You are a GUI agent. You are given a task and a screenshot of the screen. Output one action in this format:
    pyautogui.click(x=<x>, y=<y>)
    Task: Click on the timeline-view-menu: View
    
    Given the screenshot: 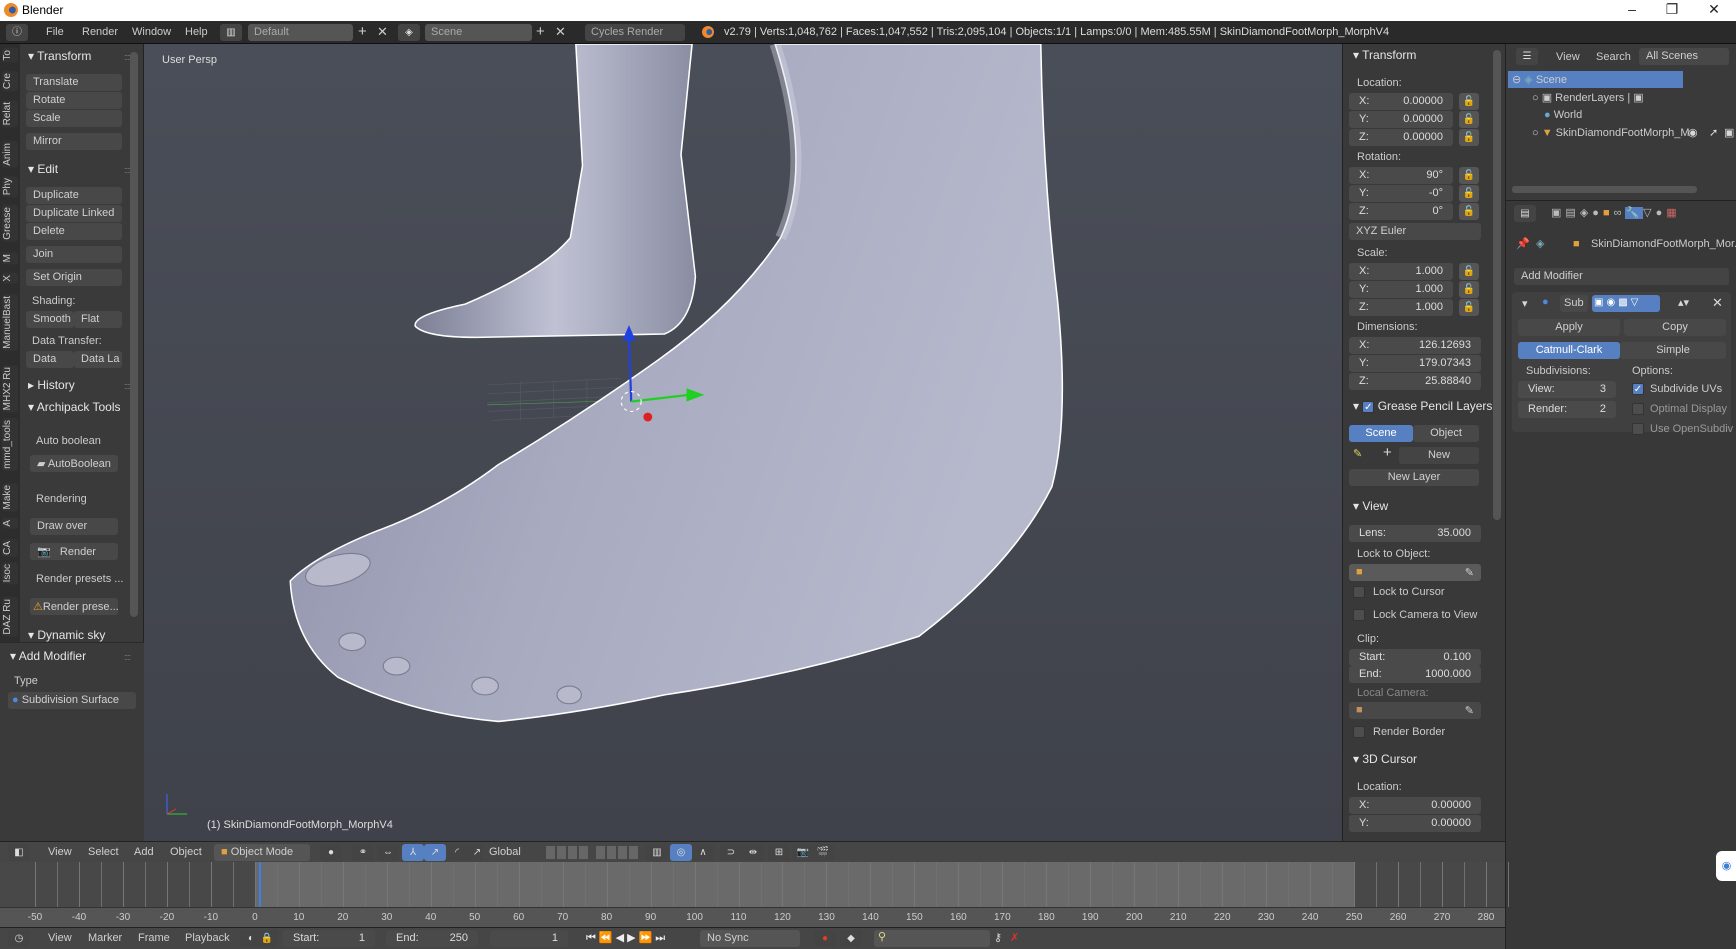 What is the action you would take?
    pyautogui.click(x=60, y=938)
    